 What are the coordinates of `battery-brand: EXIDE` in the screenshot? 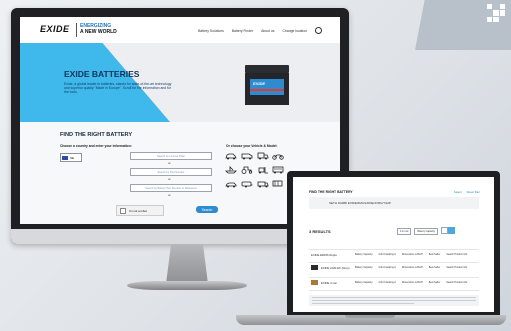 It's located at (259, 83).